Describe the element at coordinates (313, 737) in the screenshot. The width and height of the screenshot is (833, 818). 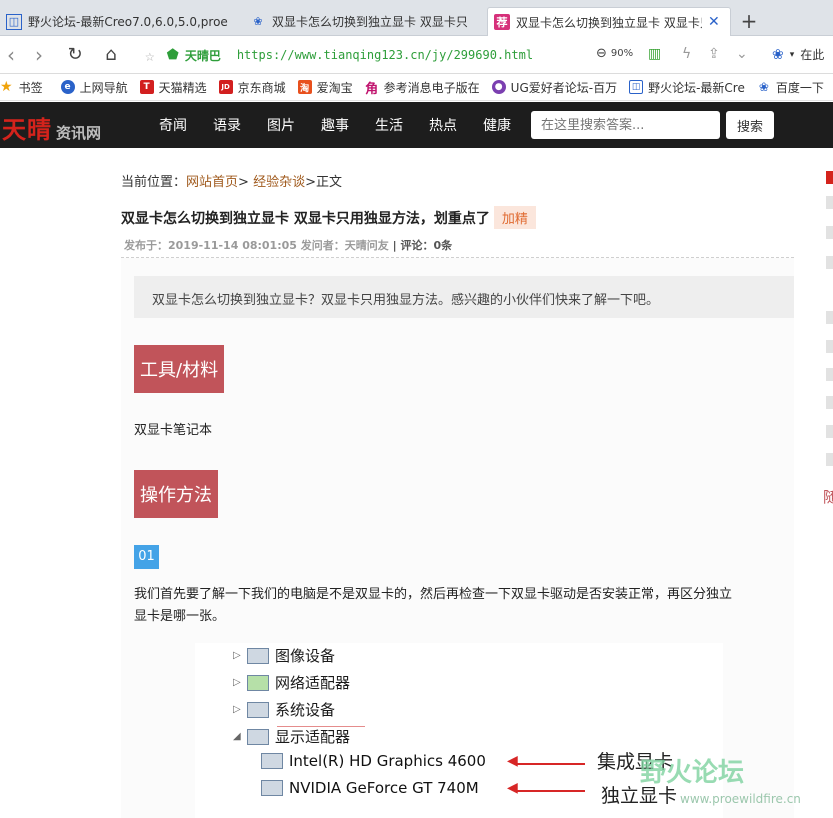
I see `device-label: 显示适配器` at that location.